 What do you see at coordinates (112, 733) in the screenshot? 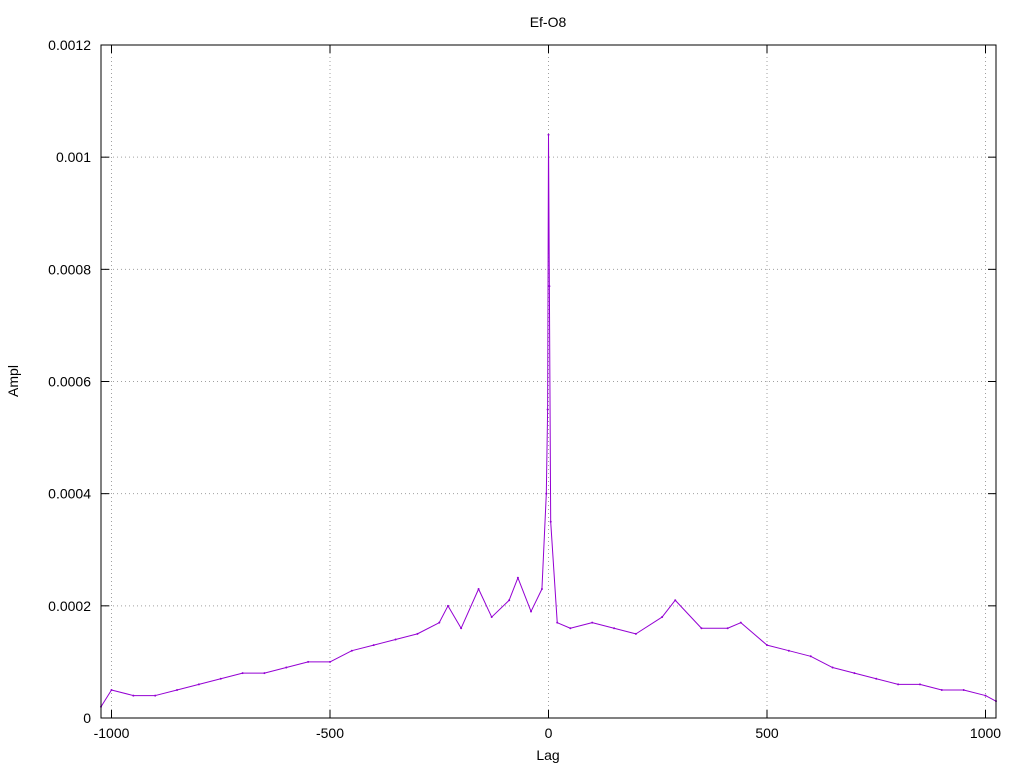
I see `x-tick-label: -1000` at bounding box center [112, 733].